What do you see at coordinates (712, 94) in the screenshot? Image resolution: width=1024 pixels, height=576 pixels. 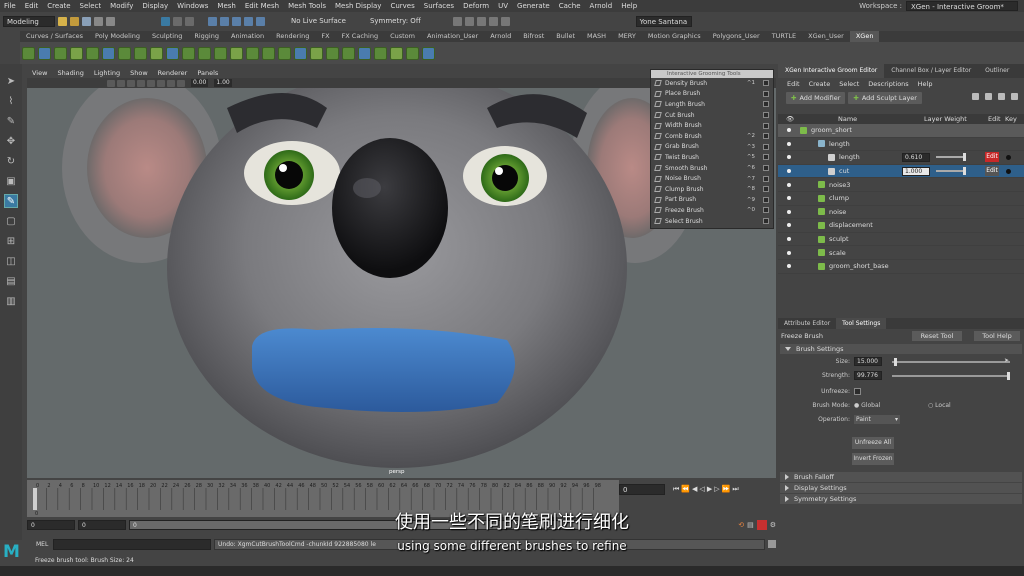 I see `groom-tool-place-brush: Place Brush` at bounding box center [712, 94].